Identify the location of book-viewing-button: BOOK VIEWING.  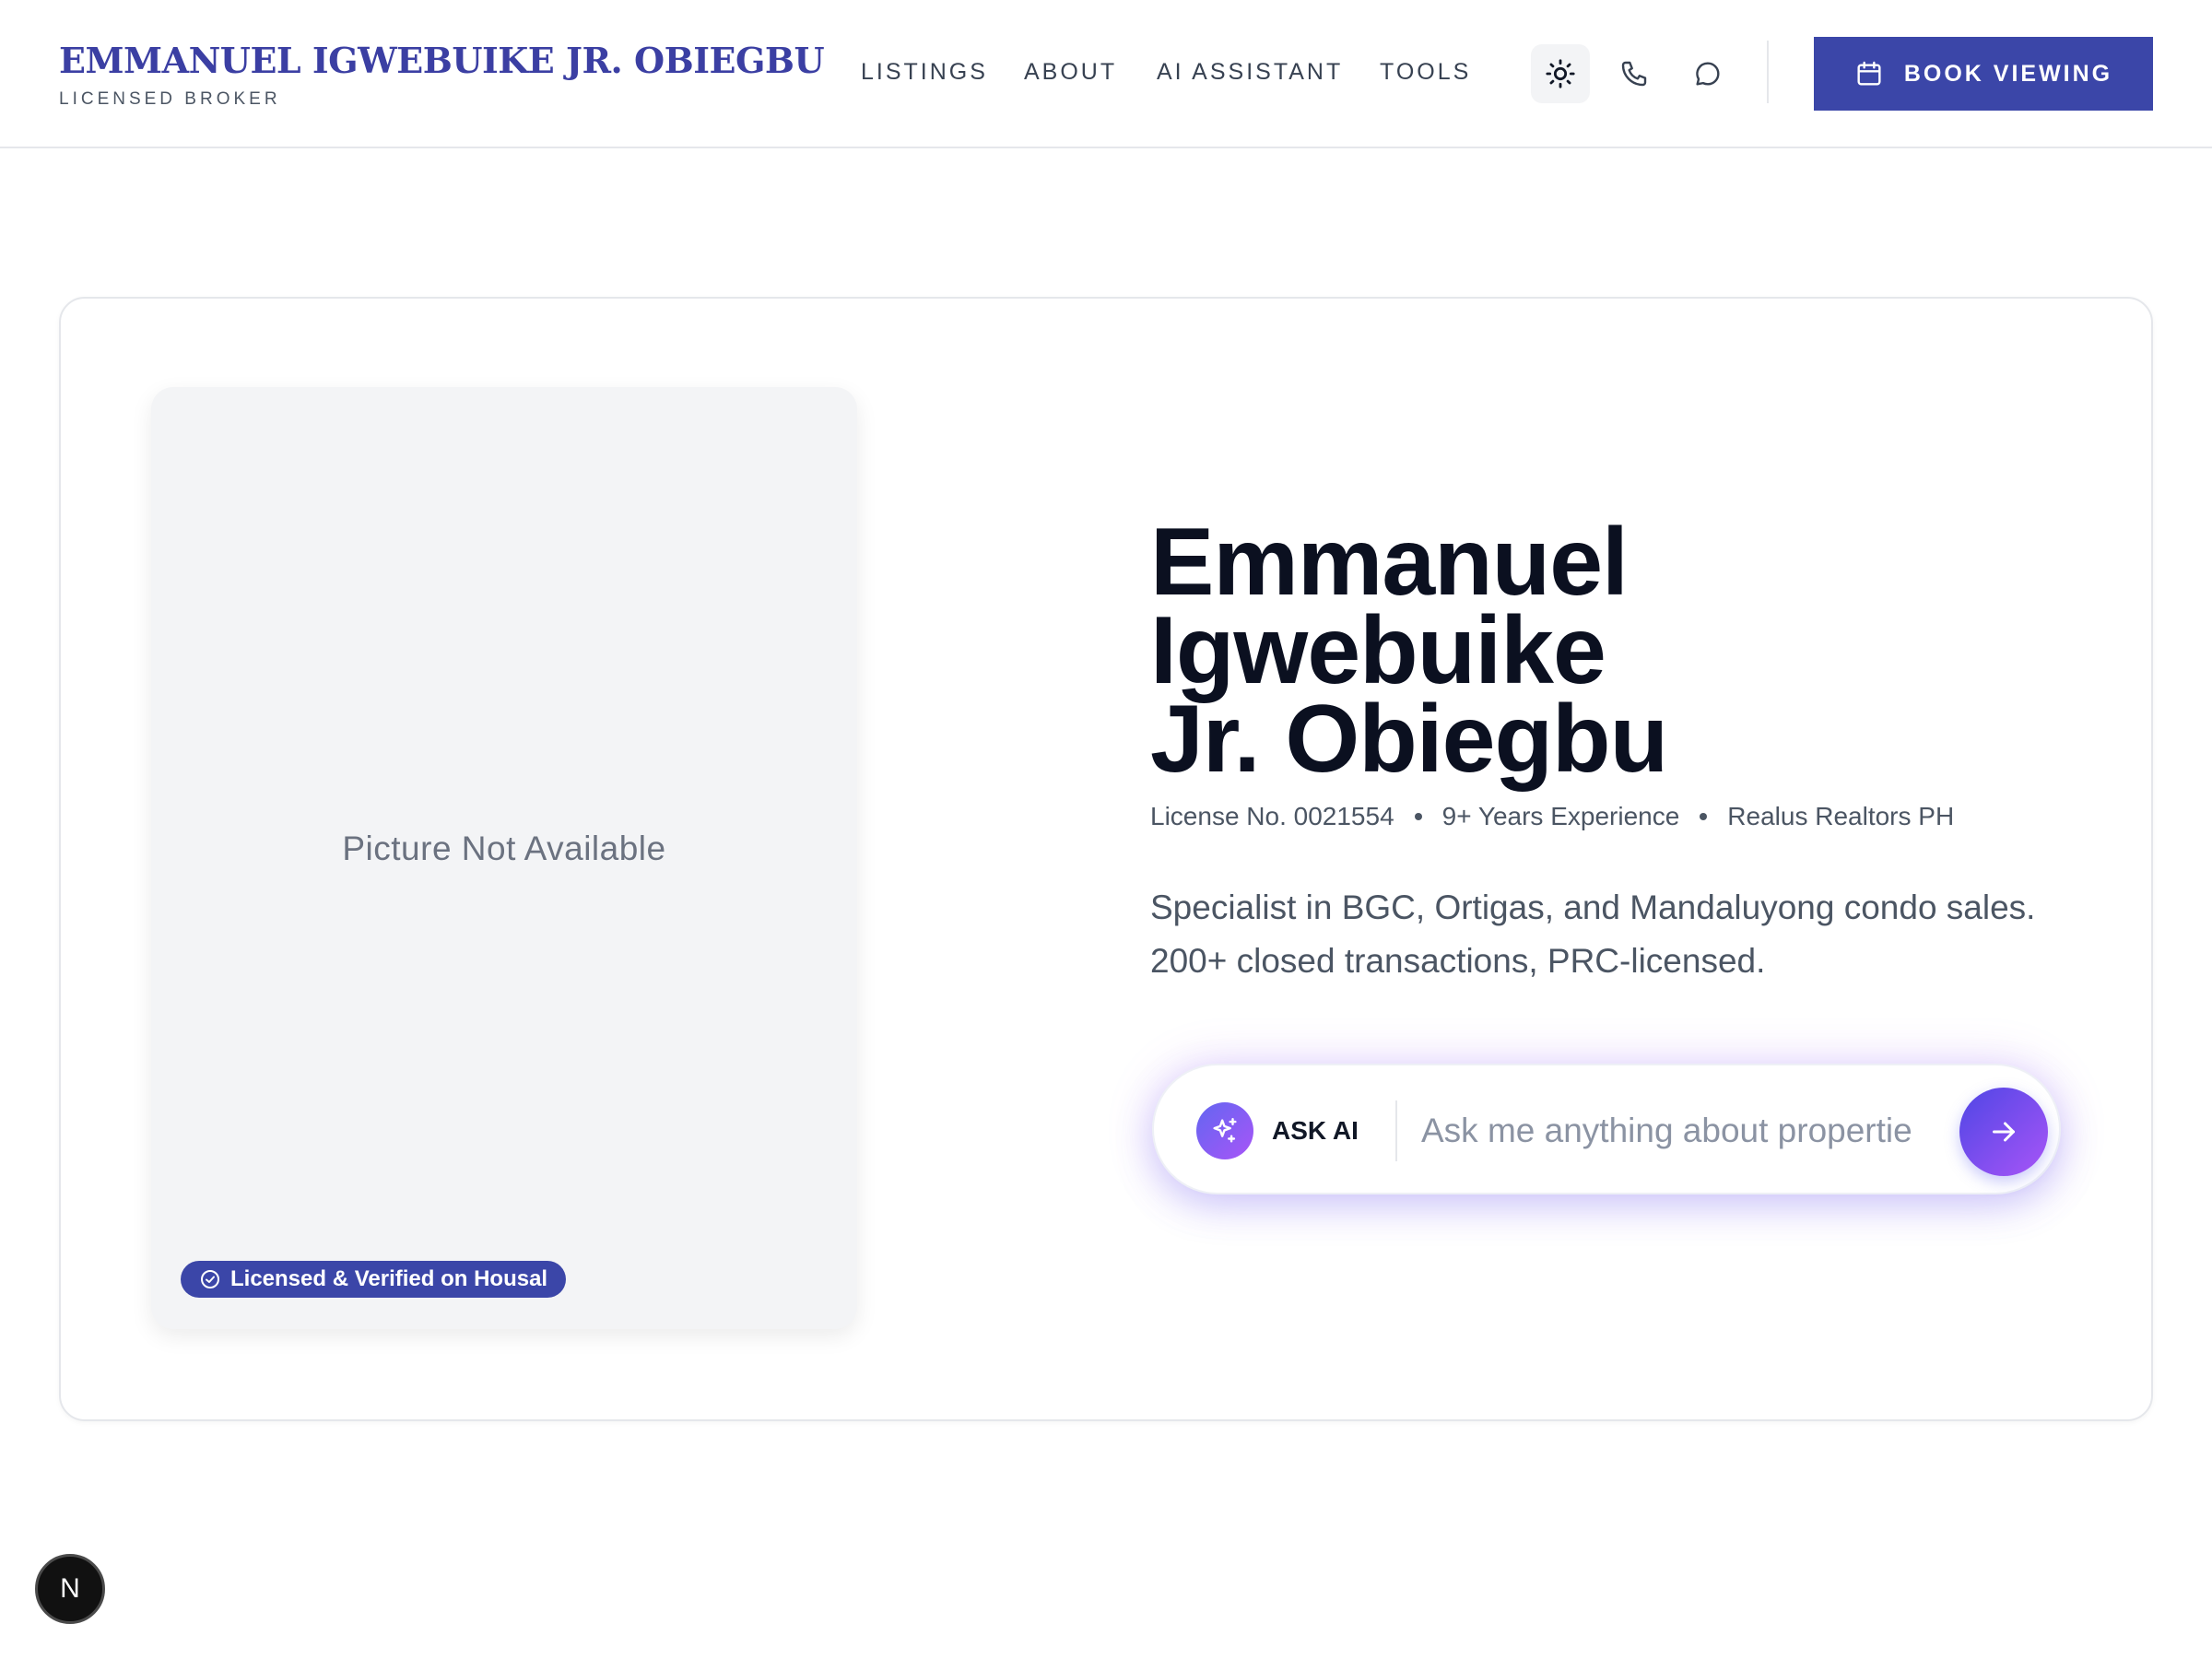
(1983, 74).